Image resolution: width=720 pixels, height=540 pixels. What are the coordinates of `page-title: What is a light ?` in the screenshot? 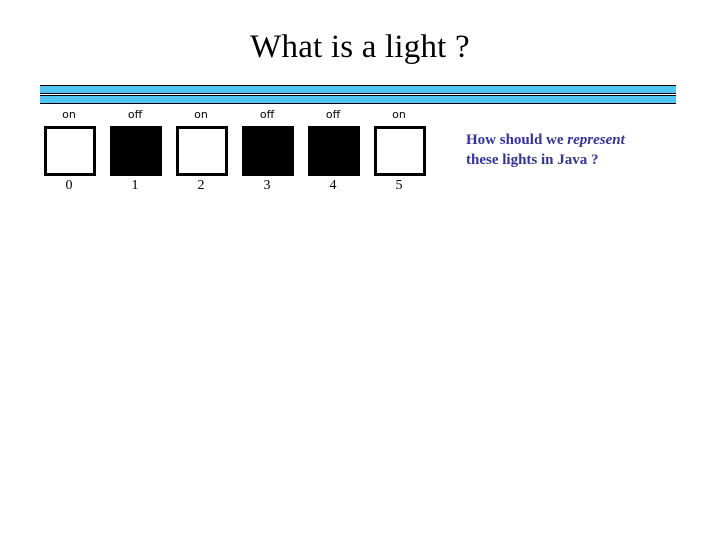 It's located at (360, 47).